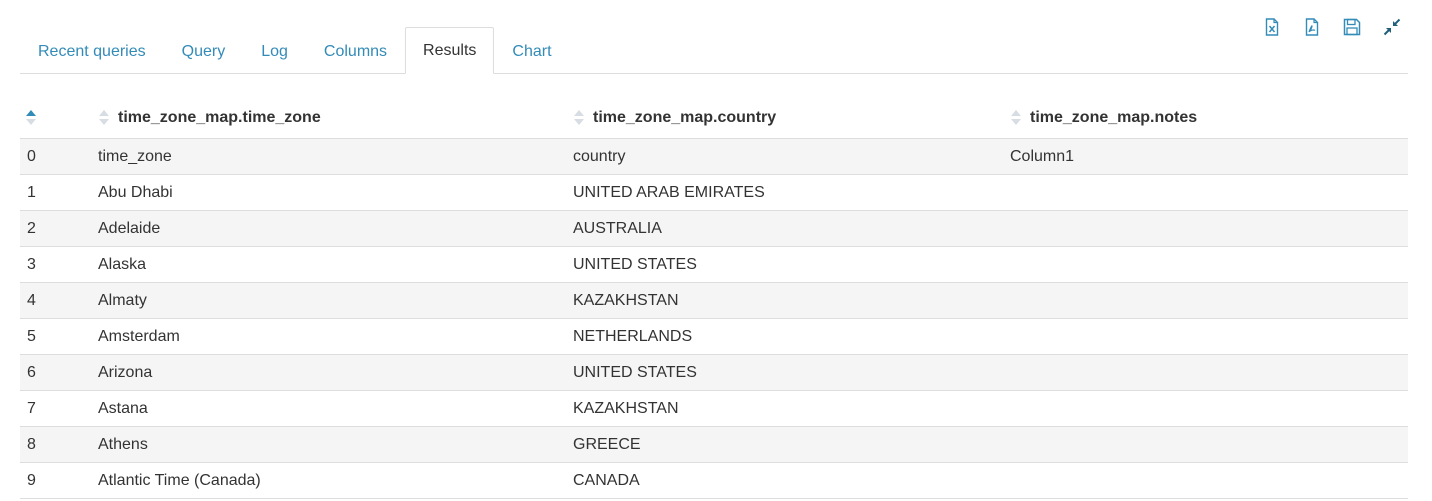  I want to click on row-number: 5, so click(59, 336).